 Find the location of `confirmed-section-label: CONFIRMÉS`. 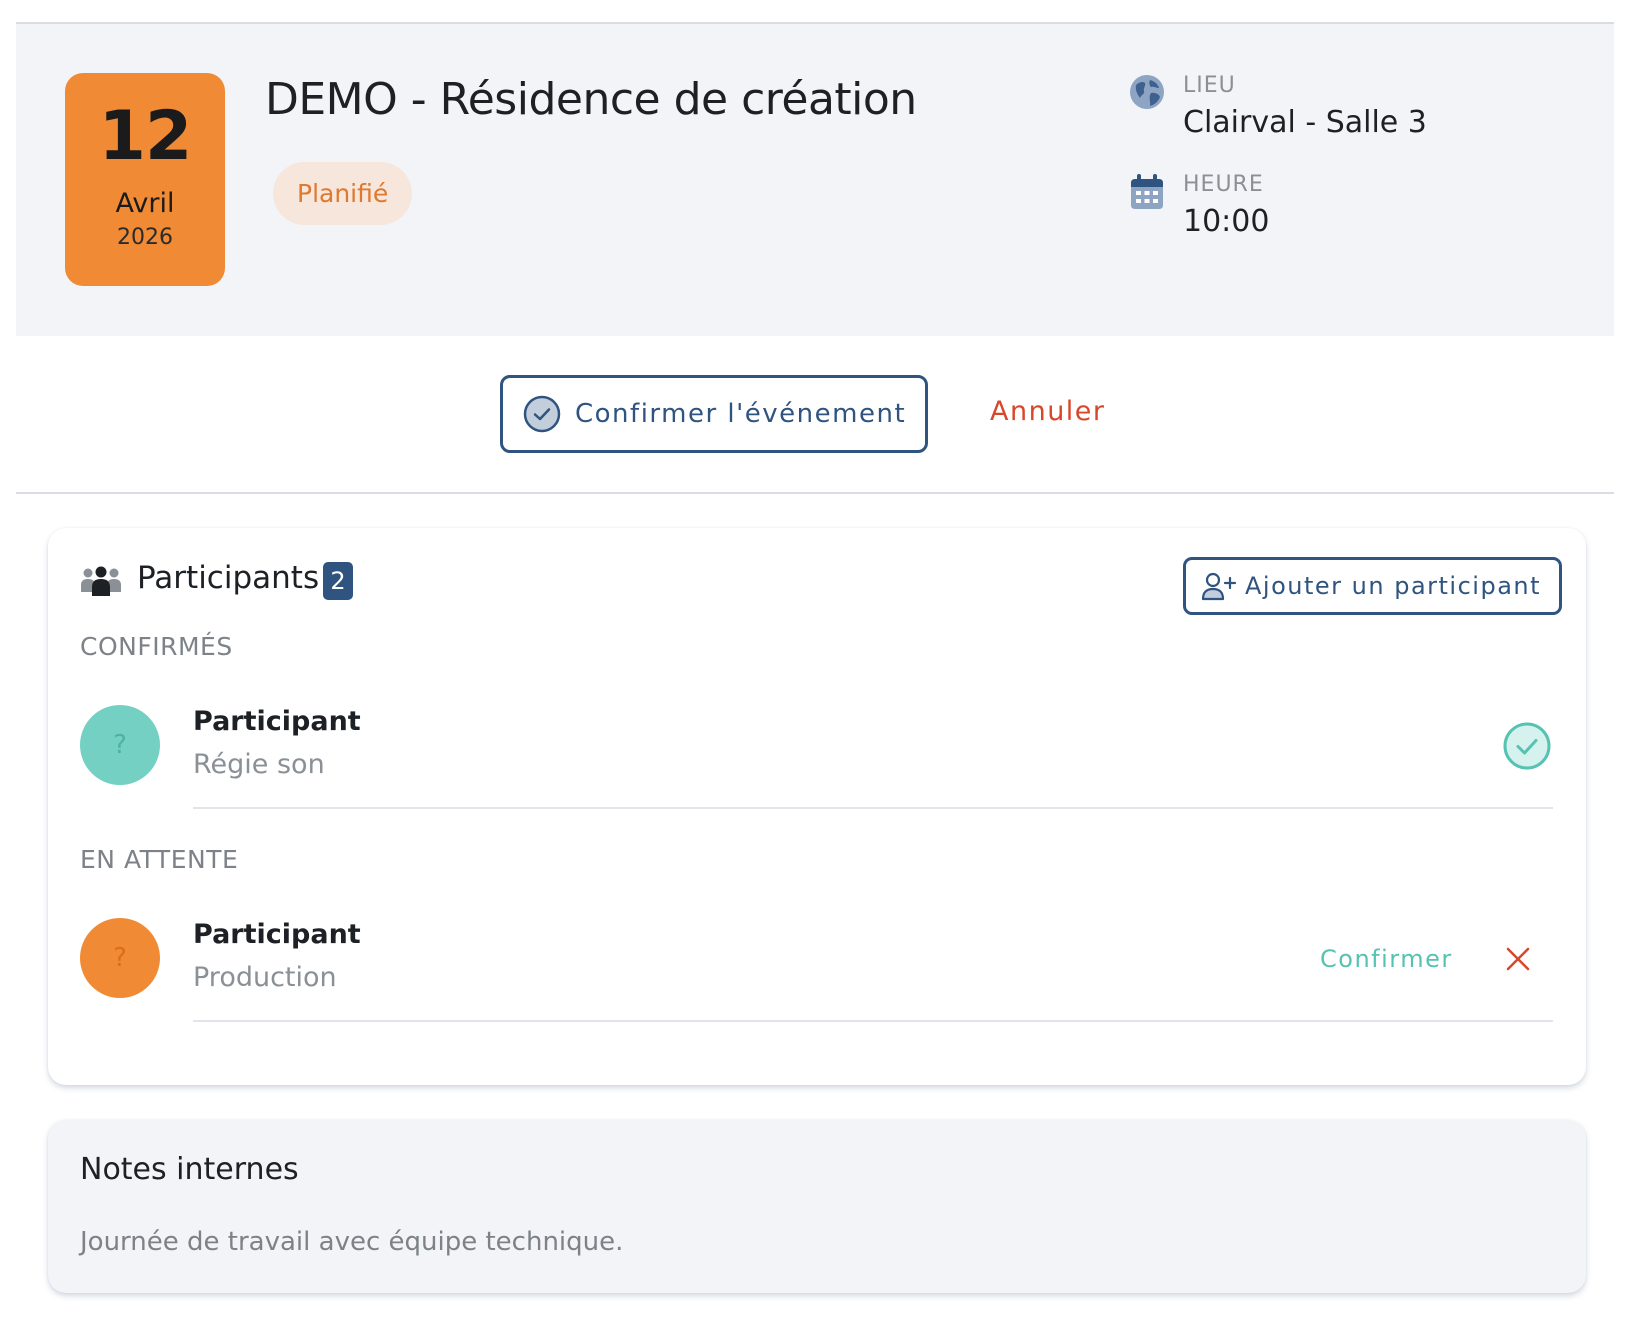

confirmed-section-label: CONFIRMÉS is located at coordinates (156, 646).